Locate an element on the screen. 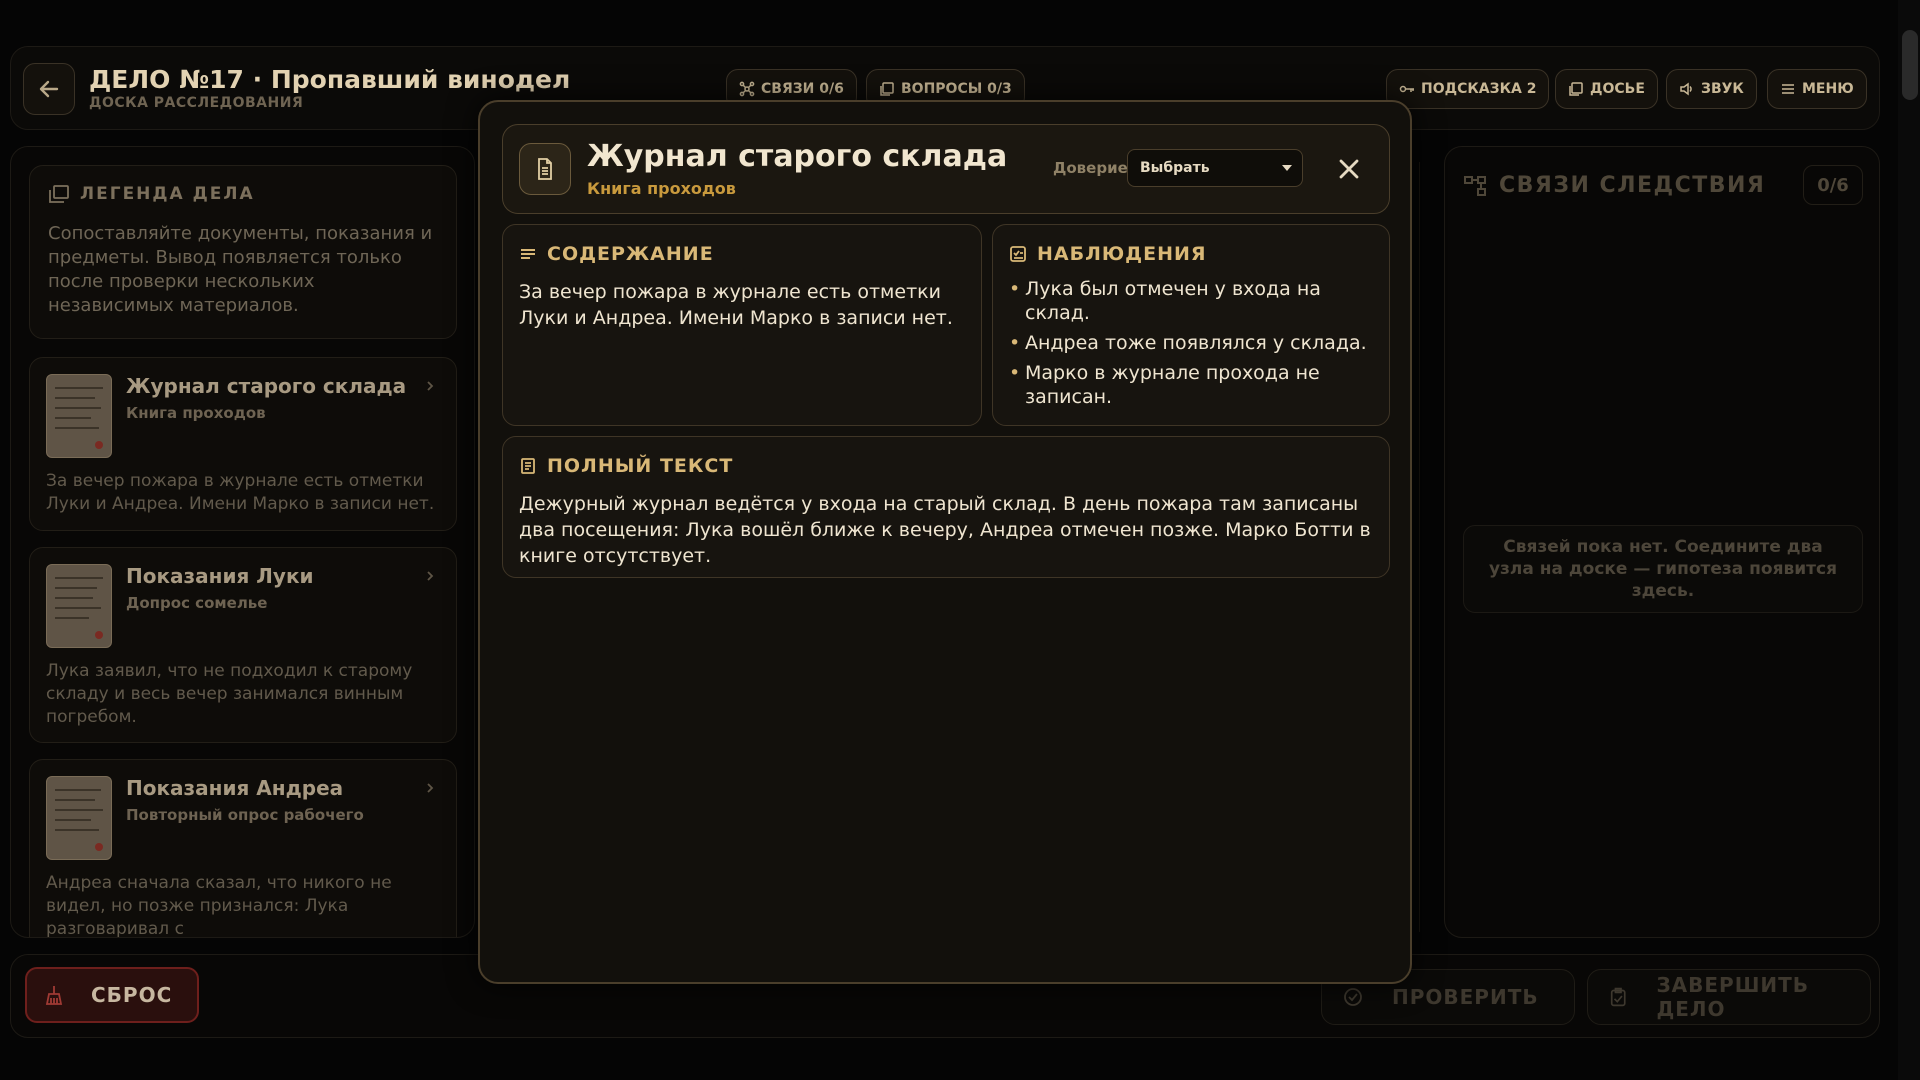 Image resolution: width=1920 pixels, height=1080 pixels. dossier-button: ДОСЬЕ is located at coordinates (1606, 89).